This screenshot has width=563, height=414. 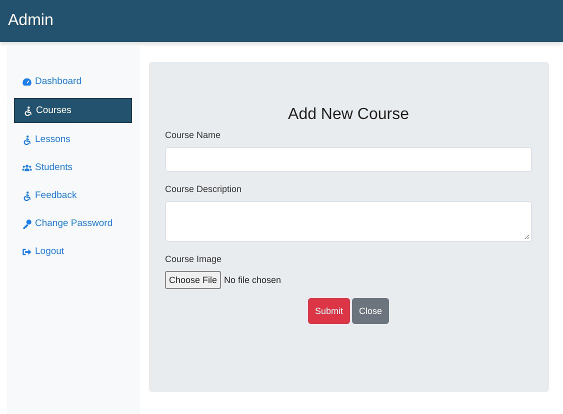 I want to click on field-label: Course Image, so click(x=194, y=259).